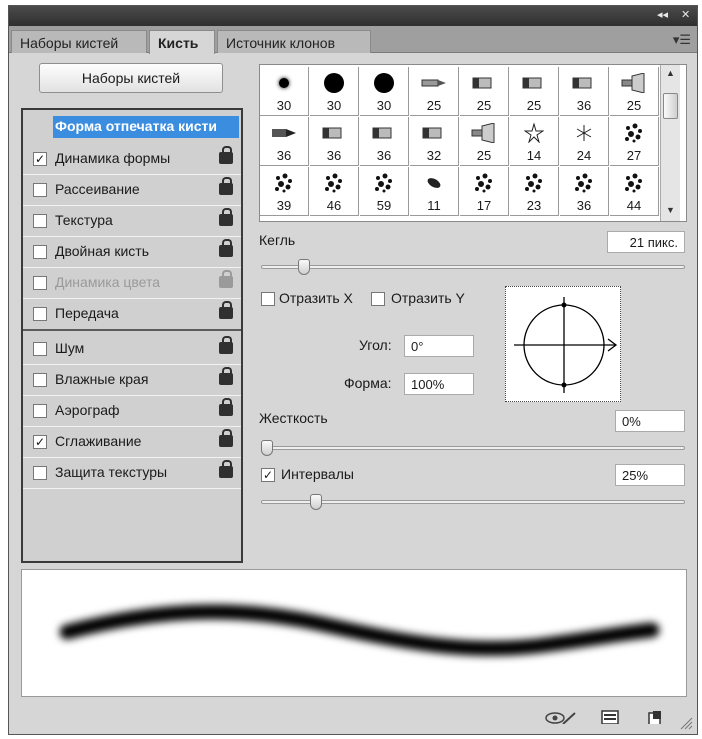  Describe the element at coordinates (284, 83) in the screenshot. I see `brush-tip-soft-round-icon` at that location.